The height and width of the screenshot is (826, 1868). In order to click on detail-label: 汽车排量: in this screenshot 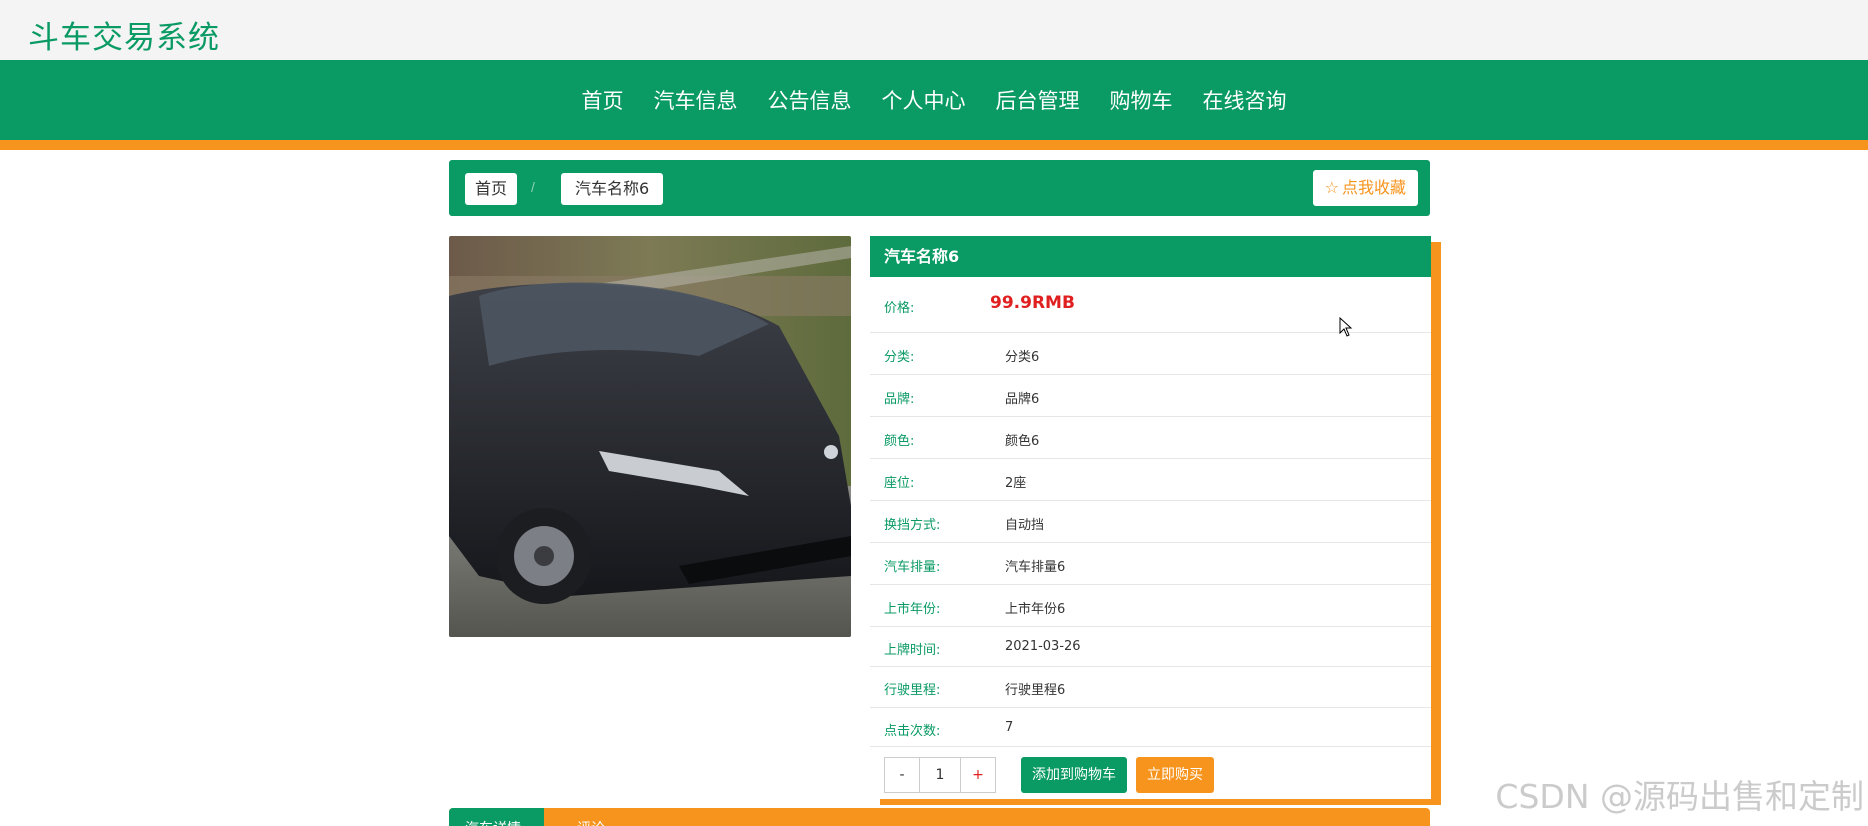, I will do `click(912, 567)`.